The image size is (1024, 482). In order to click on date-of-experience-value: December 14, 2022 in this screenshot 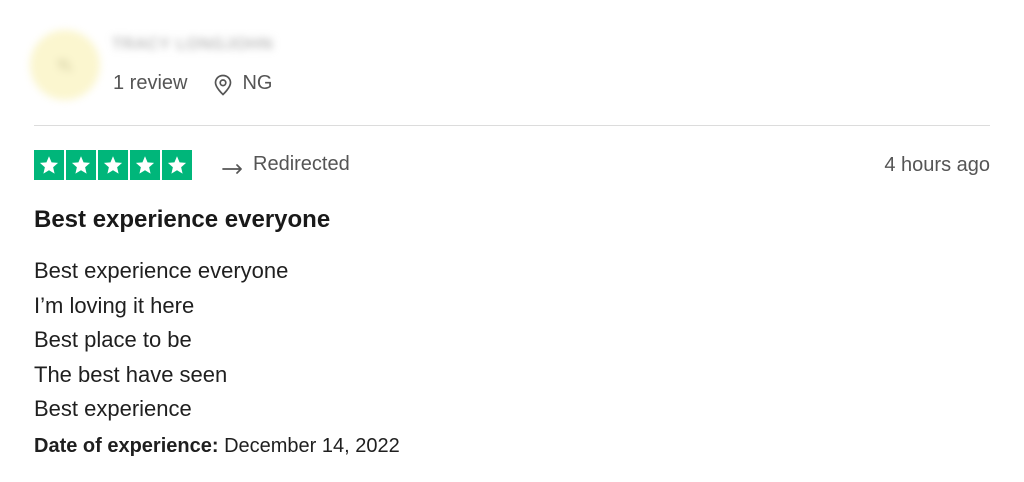, I will do `click(312, 446)`.